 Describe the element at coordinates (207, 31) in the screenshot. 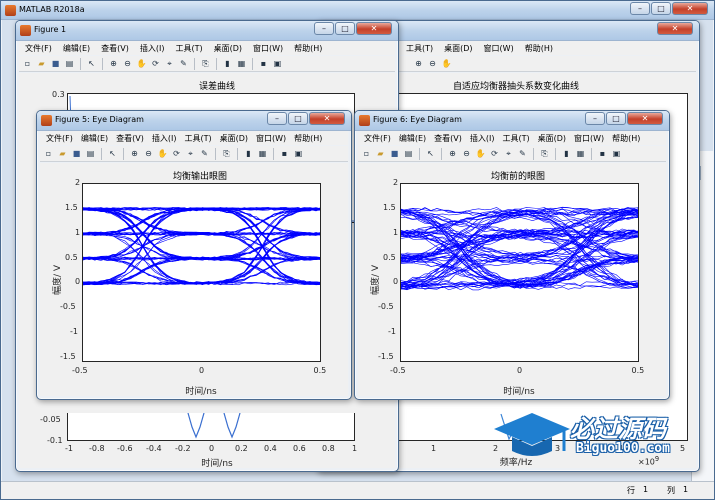

I see `figure1-titlebar: Figure 1 – □ ✕` at that location.